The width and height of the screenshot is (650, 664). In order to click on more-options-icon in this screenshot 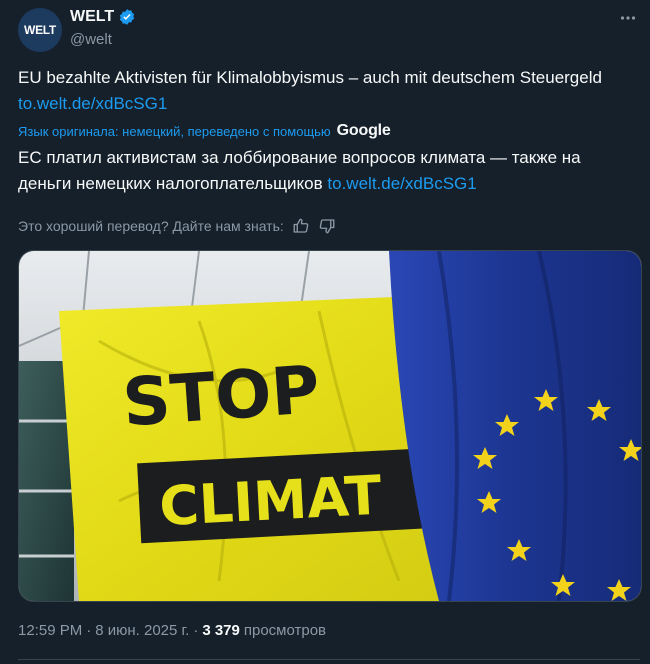, I will do `click(628, 18)`.